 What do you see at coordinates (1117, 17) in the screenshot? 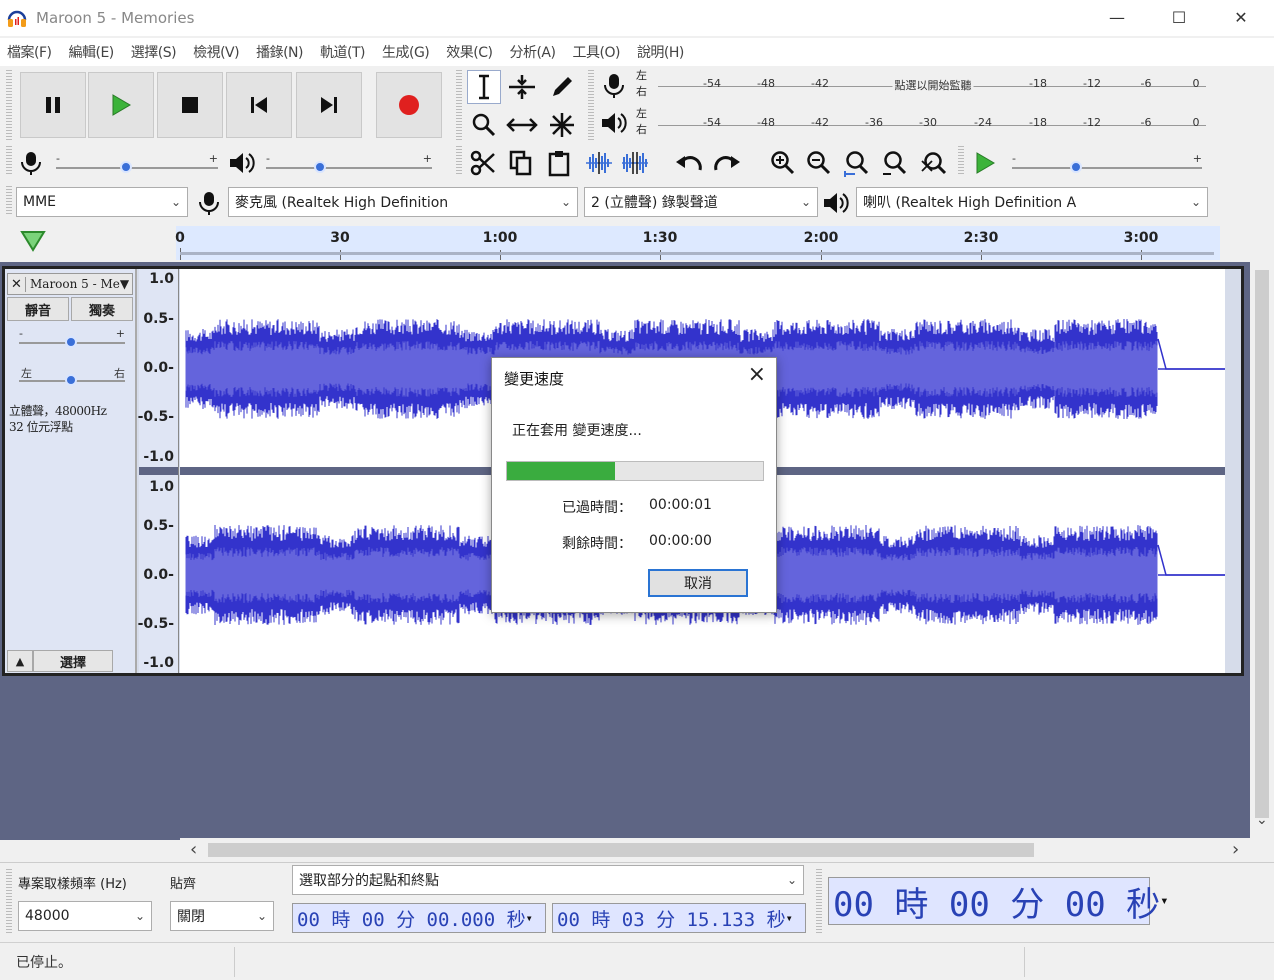
I see `minimize-button: —` at bounding box center [1117, 17].